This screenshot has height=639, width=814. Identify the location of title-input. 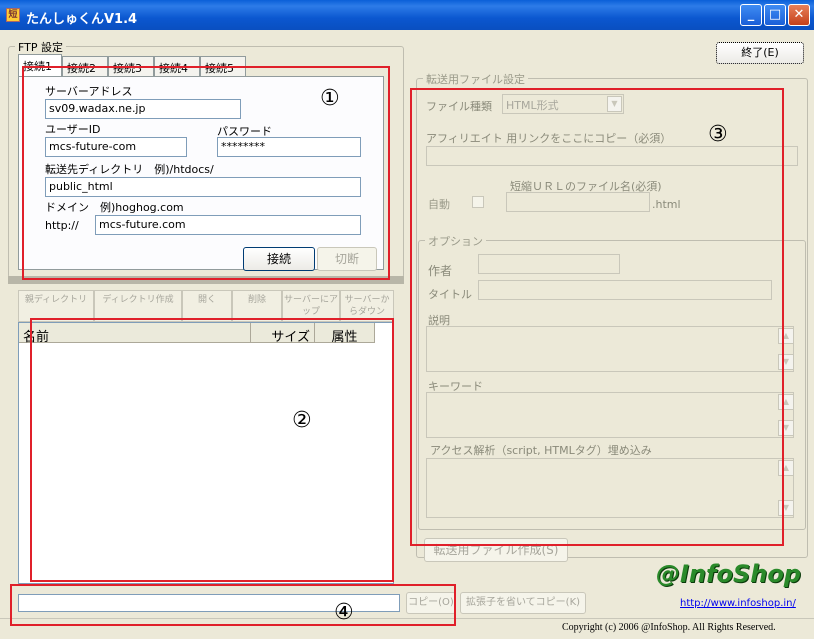
(625, 290).